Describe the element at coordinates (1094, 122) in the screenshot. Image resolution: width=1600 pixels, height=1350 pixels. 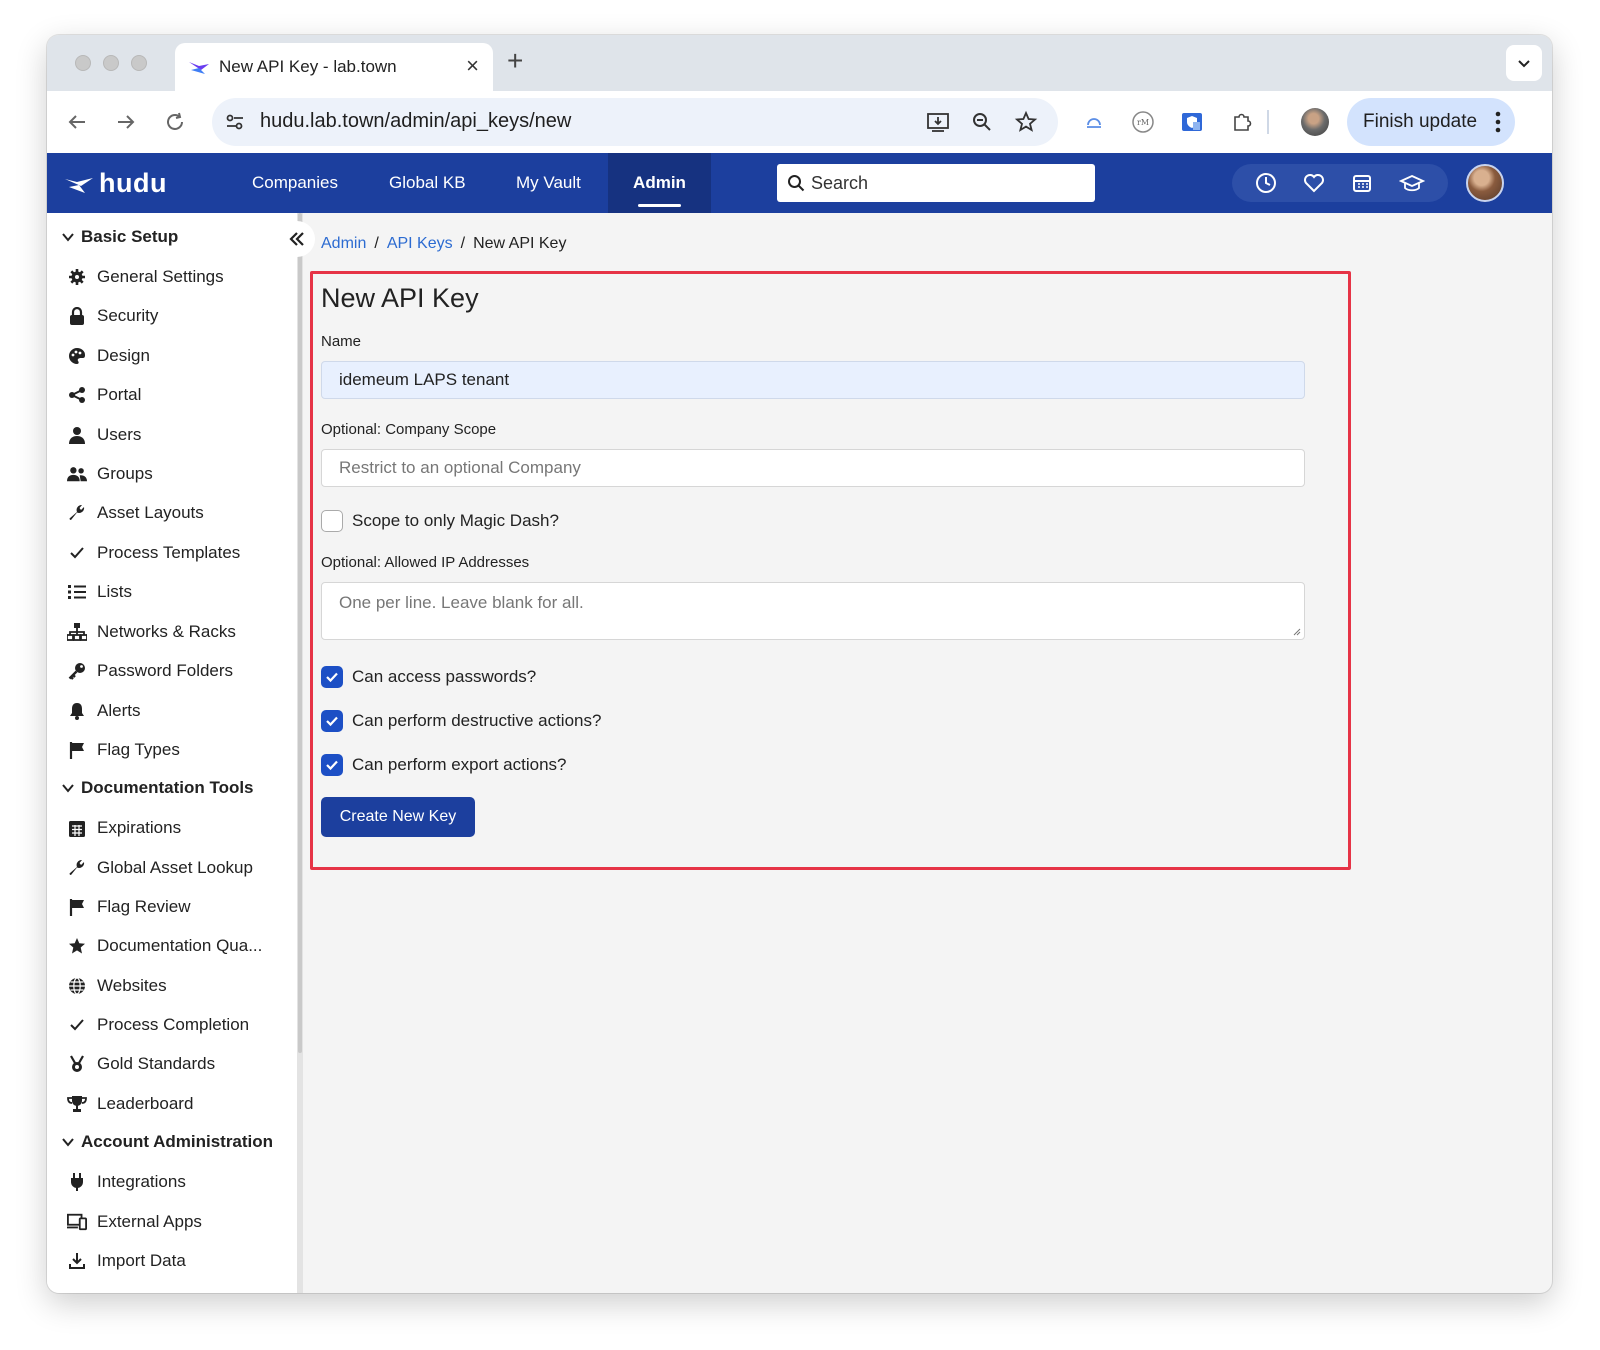
I see `extension-cloud-icon` at that location.